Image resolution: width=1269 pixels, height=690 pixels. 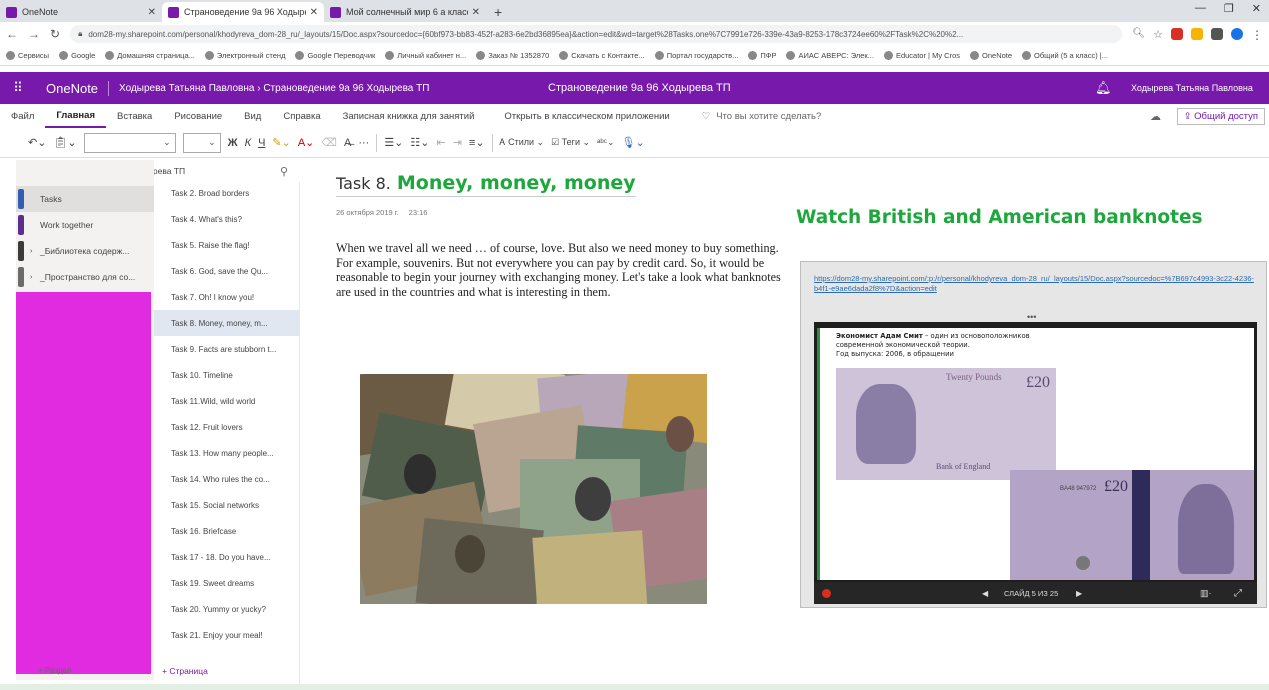 What do you see at coordinates (1103, 88) in the screenshot?
I see `bell-icon: 🔔︎` at bounding box center [1103, 88].